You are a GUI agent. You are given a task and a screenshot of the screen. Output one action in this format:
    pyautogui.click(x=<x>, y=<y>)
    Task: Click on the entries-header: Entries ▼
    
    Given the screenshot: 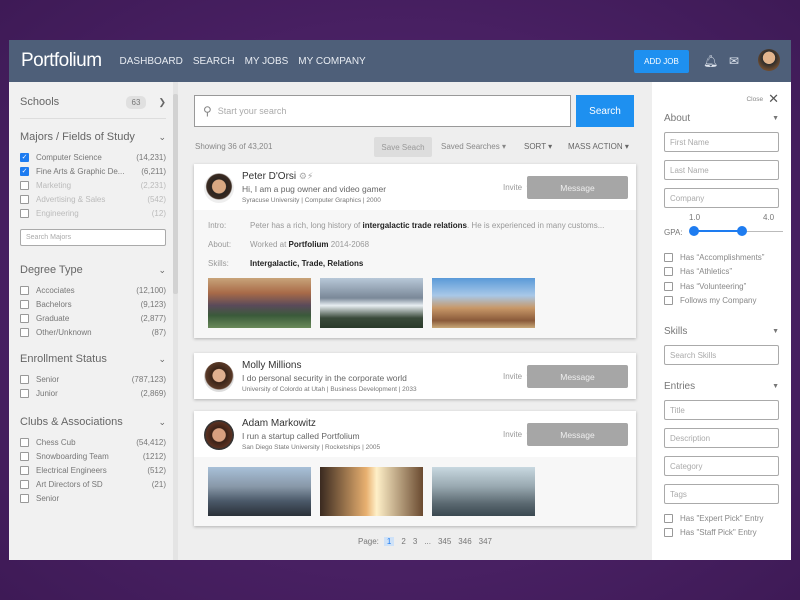 What is the action you would take?
    pyautogui.click(x=721, y=386)
    